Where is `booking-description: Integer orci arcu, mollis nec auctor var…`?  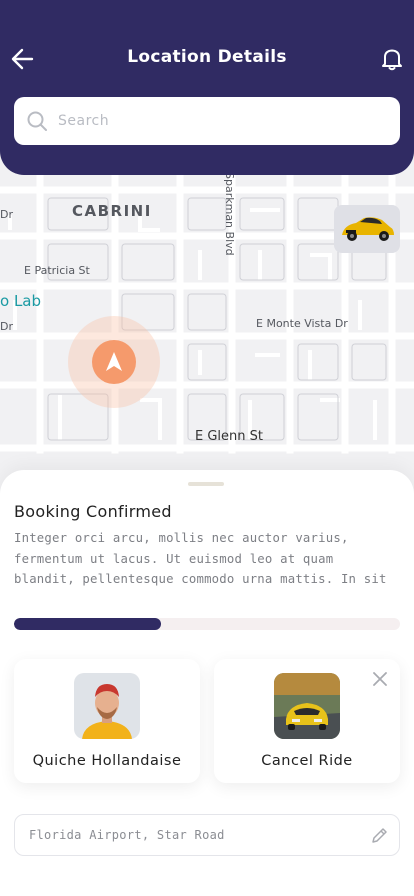
booking-description: Integer orci arcu, mollis nec auctor var… is located at coordinates (200, 558).